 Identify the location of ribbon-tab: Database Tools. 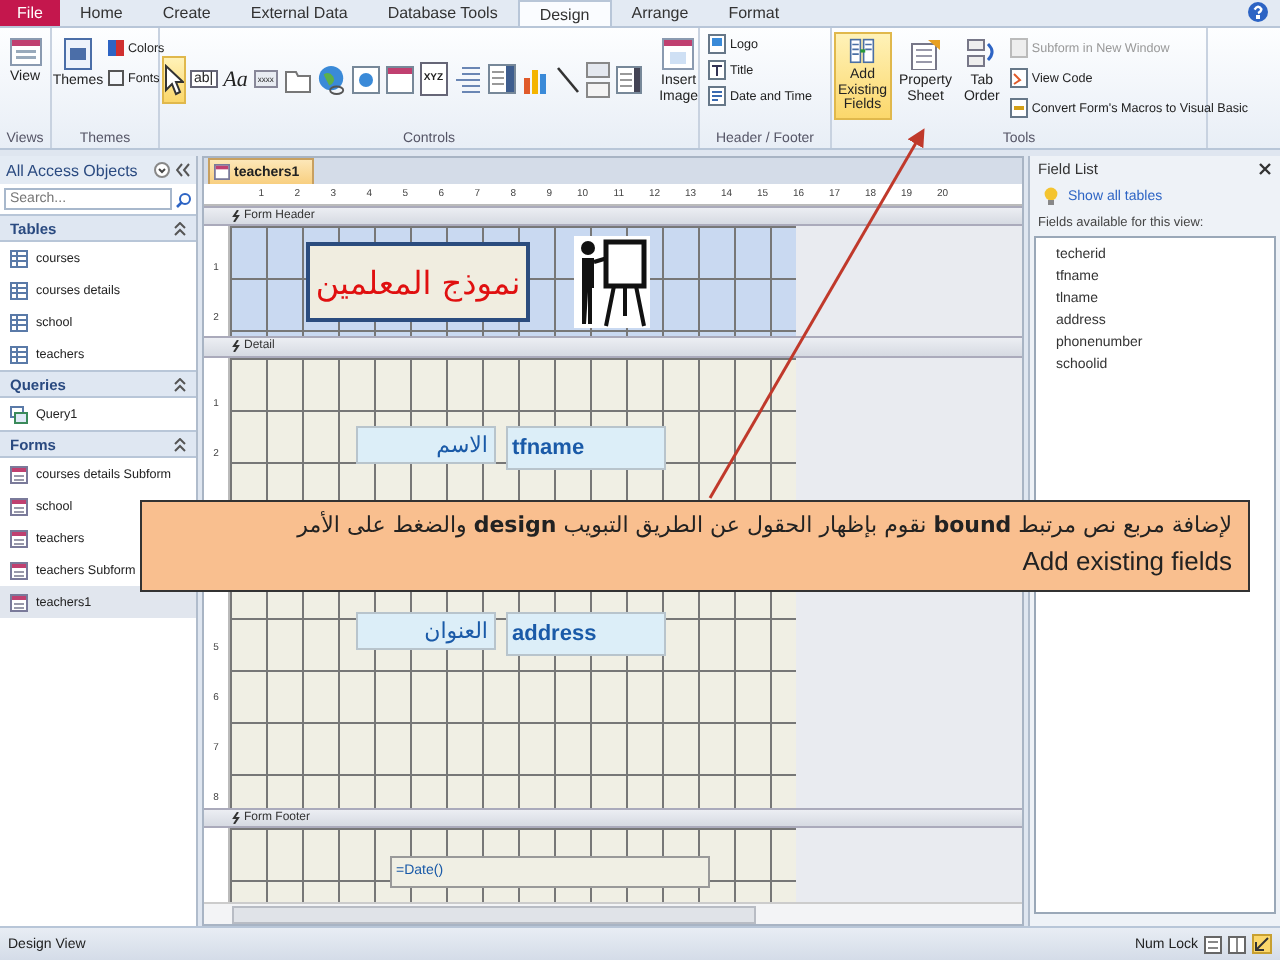
(442, 13).